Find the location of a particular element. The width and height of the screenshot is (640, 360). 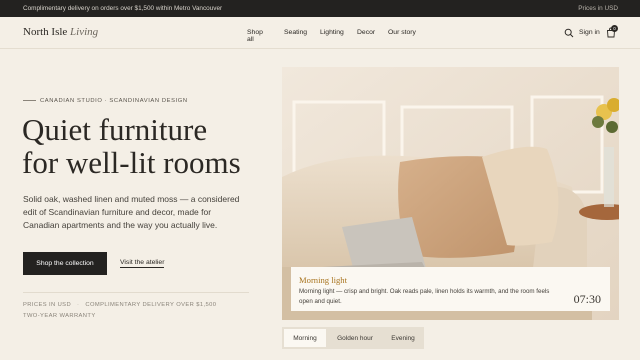

meta-prices: PRICES IN USD is located at coordinates (47, 305).